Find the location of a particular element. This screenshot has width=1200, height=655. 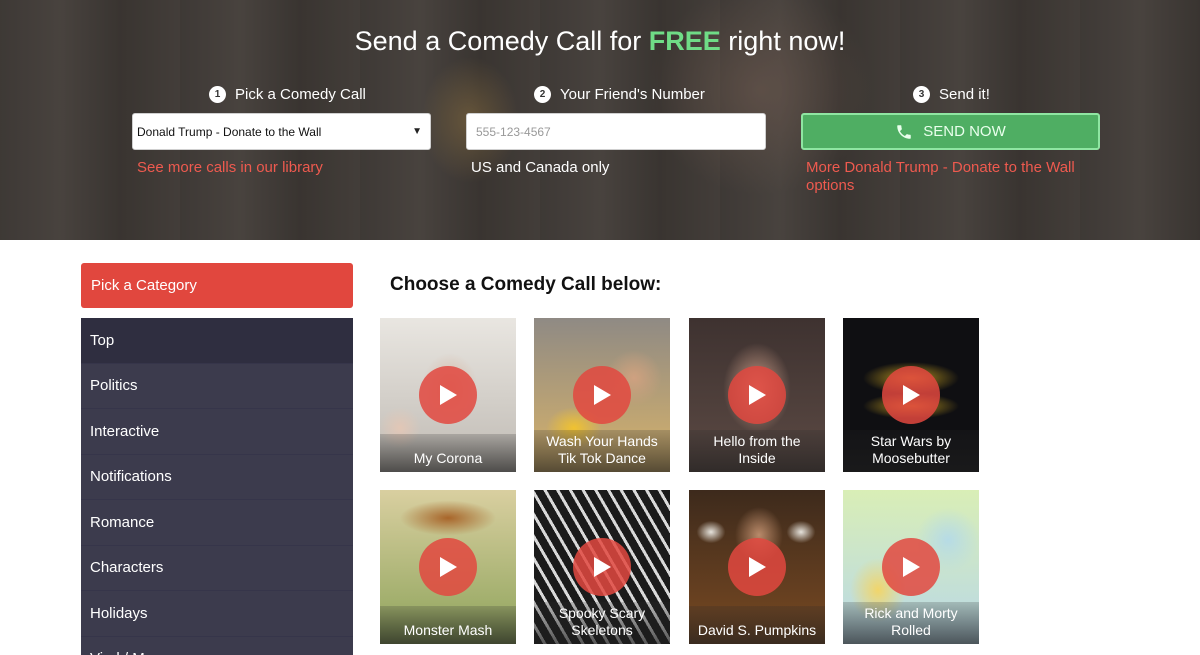

library-link: See more calls in our library is located at coordinates (230, 167).